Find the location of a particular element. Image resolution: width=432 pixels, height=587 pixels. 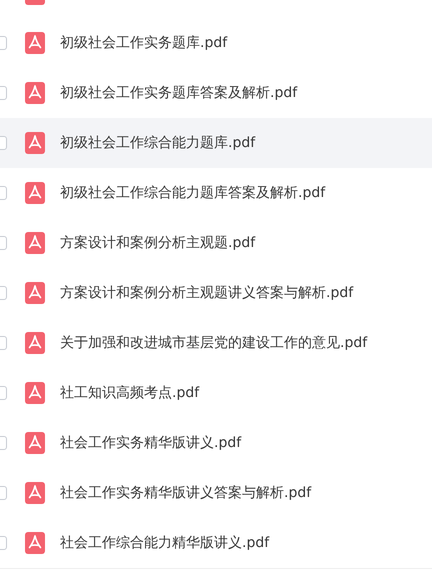

file-name: 社会工作实务精华版讲义答案与解析.pdf is located at coordinates (186, 493).